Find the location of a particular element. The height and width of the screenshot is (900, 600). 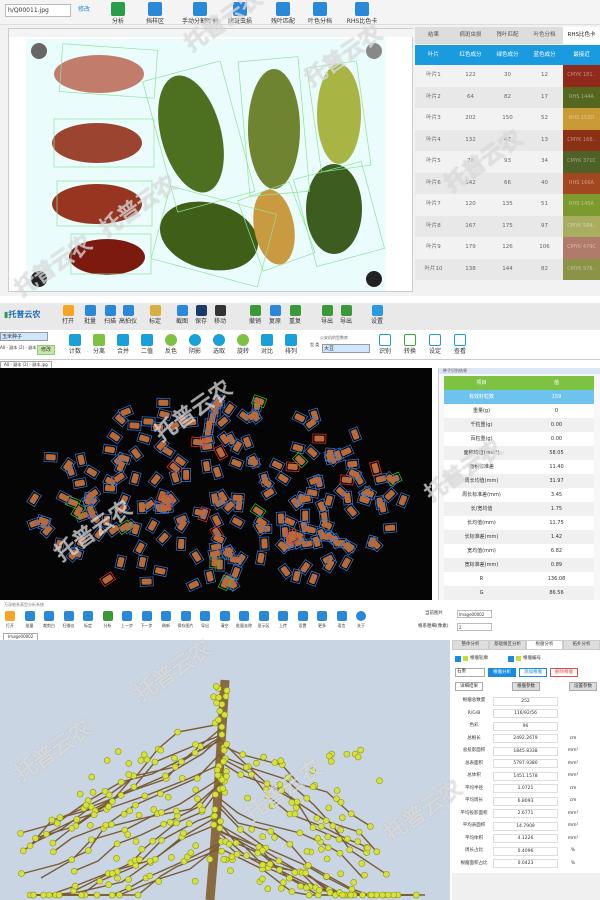

table-row: 长标准差(mm) 1.42 is located at coordinates (519, 537).